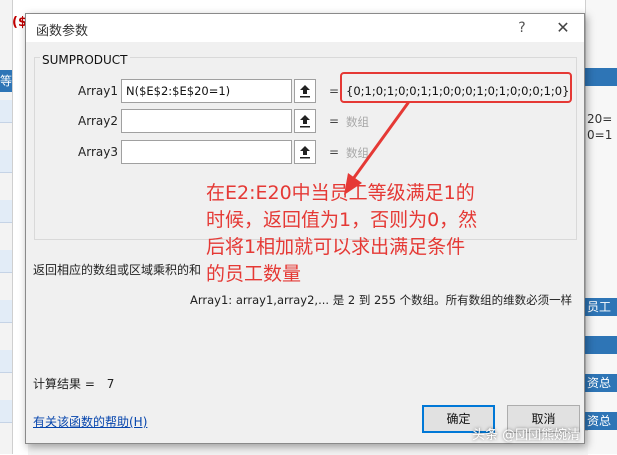  Describe the element at coordinates (98, 121) in the screenshot. I see `arg-label-array2: Array2` at that location.